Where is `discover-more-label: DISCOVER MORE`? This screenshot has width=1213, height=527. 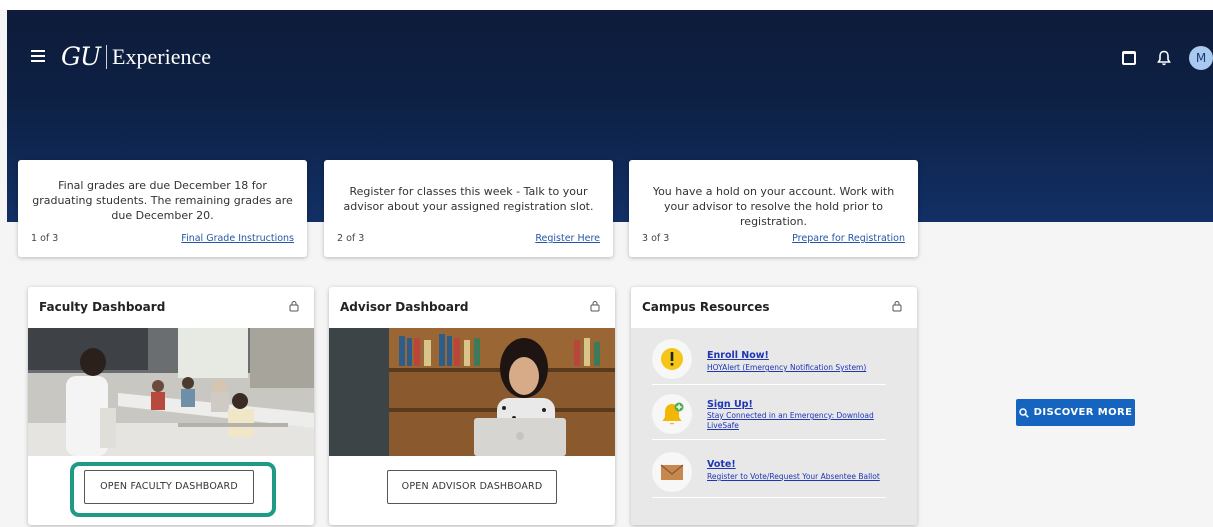
discover-more-label: DISCOVER MORE is located at coordinates (1083, 412).